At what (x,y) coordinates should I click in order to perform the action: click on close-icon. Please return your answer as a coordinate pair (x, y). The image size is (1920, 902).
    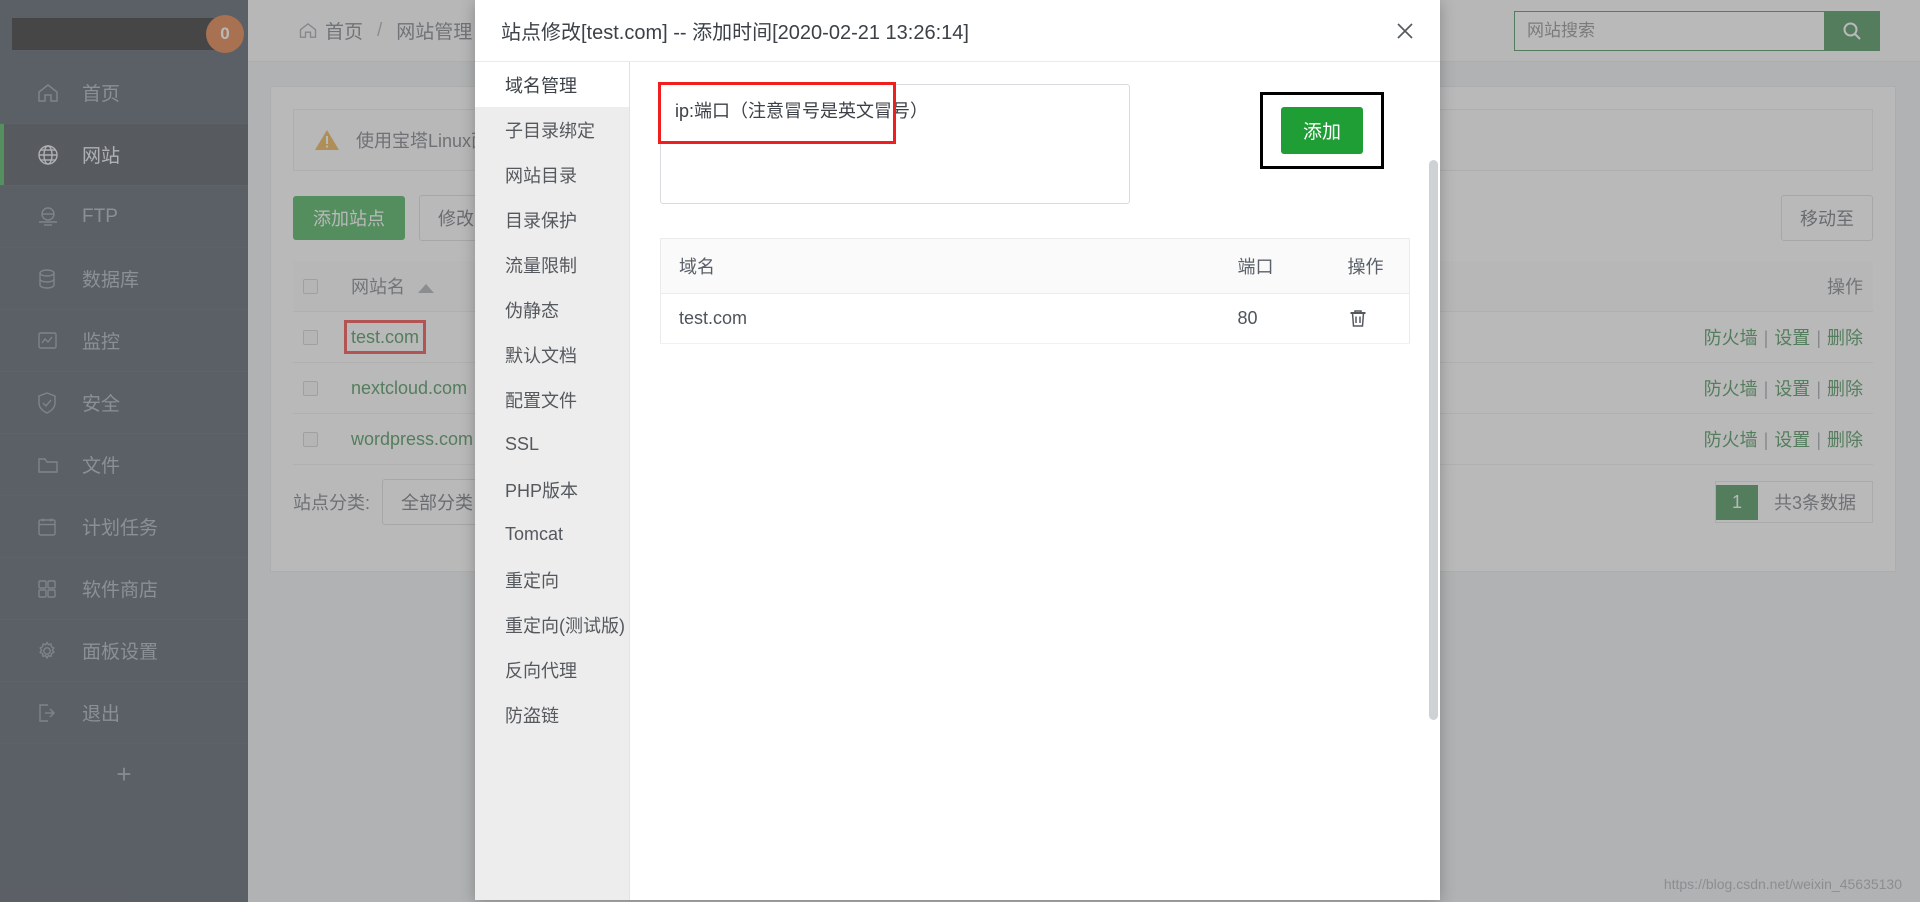
    Looking at the image, I should click on (1405, 31).